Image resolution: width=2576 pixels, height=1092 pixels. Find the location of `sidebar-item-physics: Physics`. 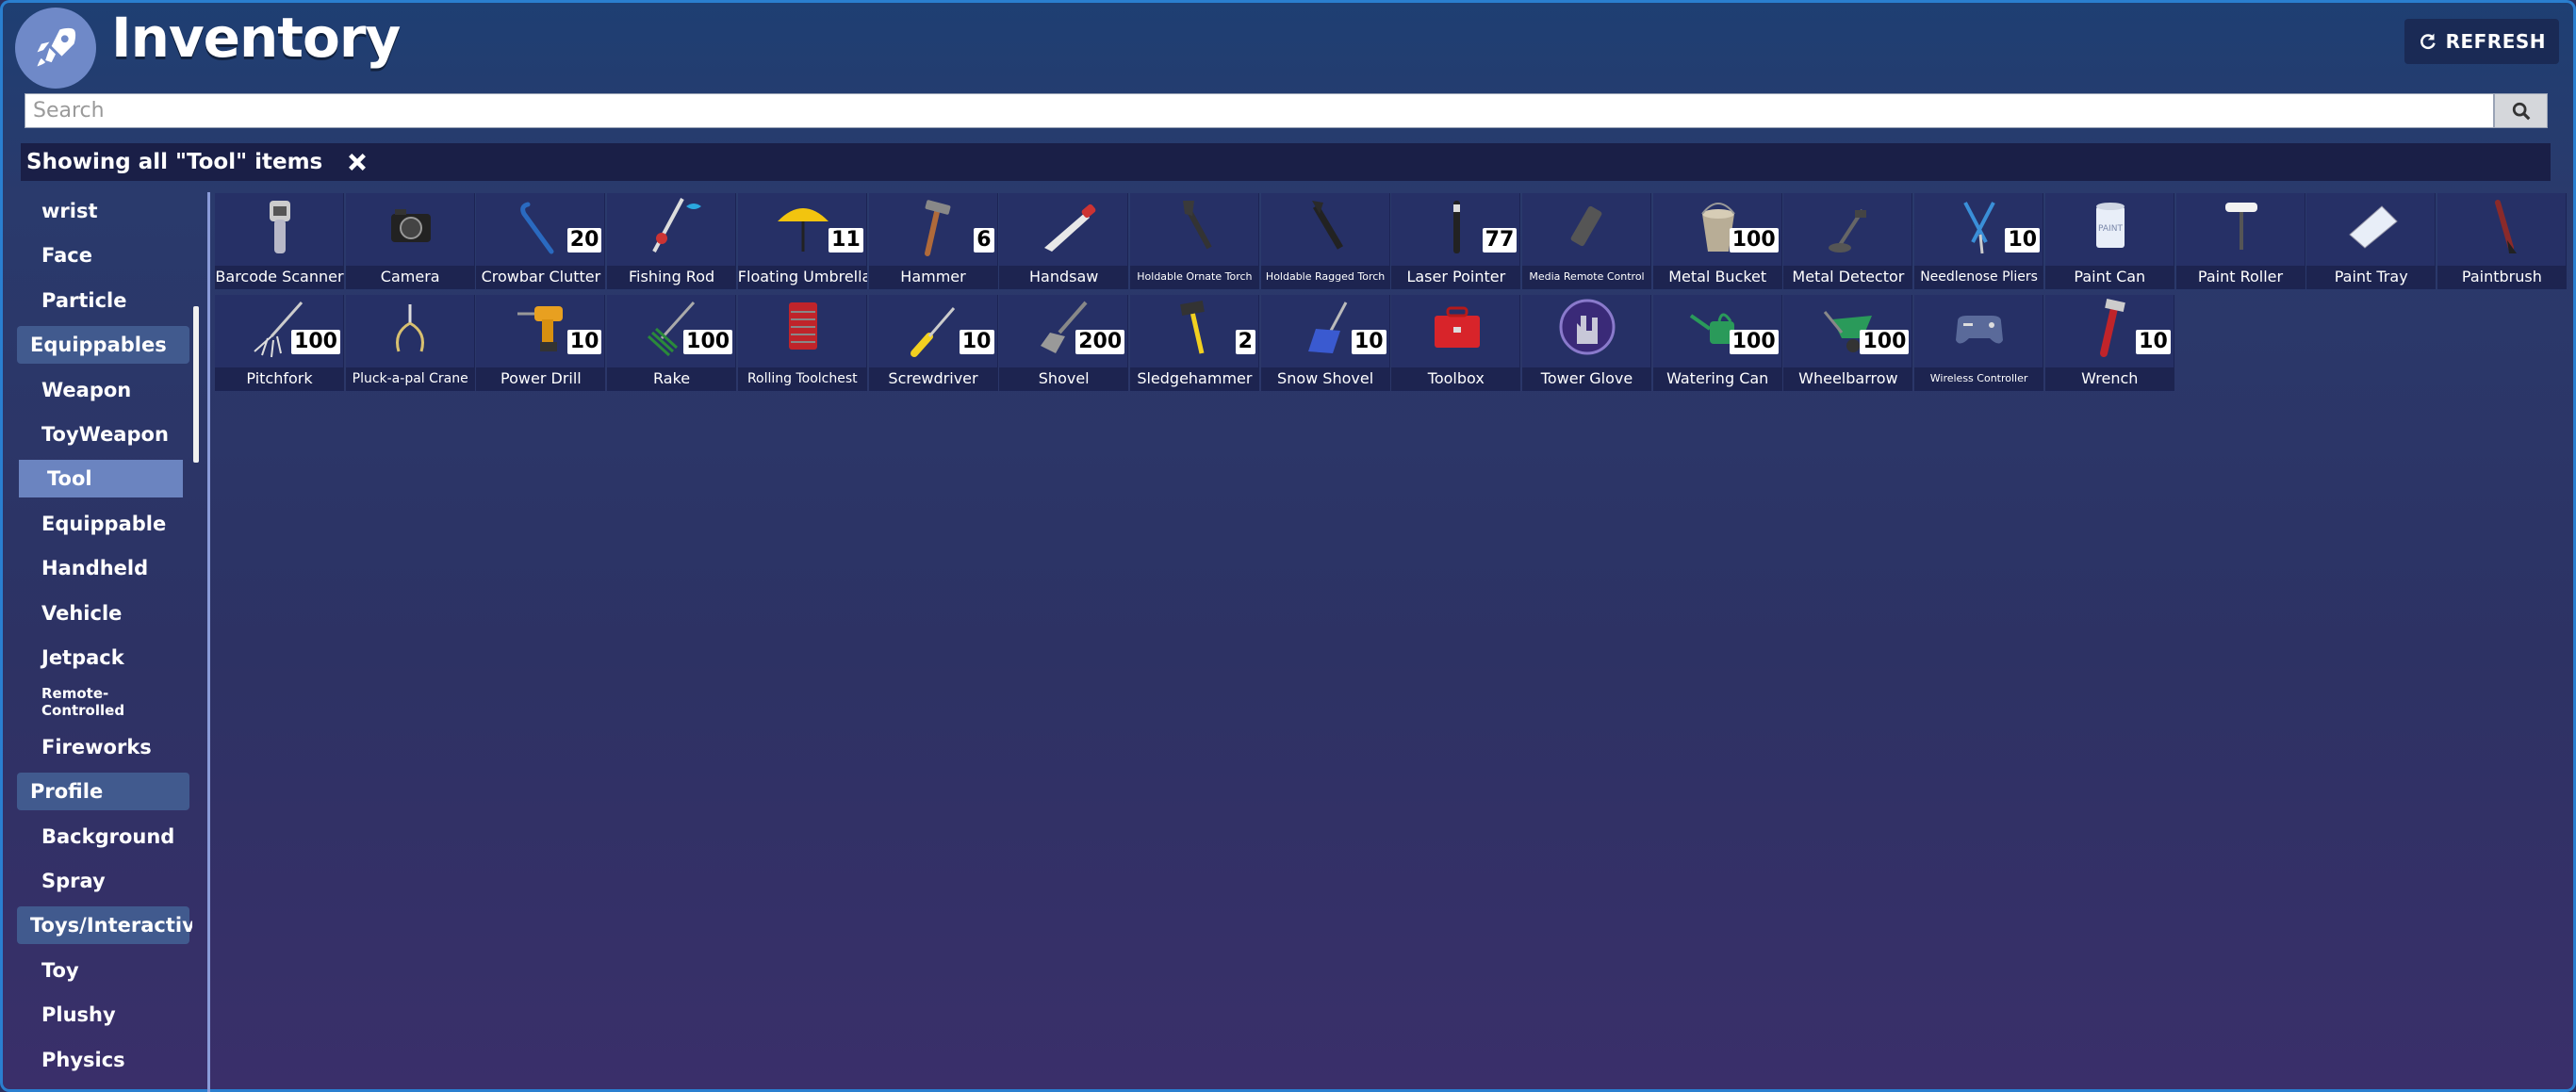

sidebar-item-physics: Physics is located at coordinates (98, 1060).